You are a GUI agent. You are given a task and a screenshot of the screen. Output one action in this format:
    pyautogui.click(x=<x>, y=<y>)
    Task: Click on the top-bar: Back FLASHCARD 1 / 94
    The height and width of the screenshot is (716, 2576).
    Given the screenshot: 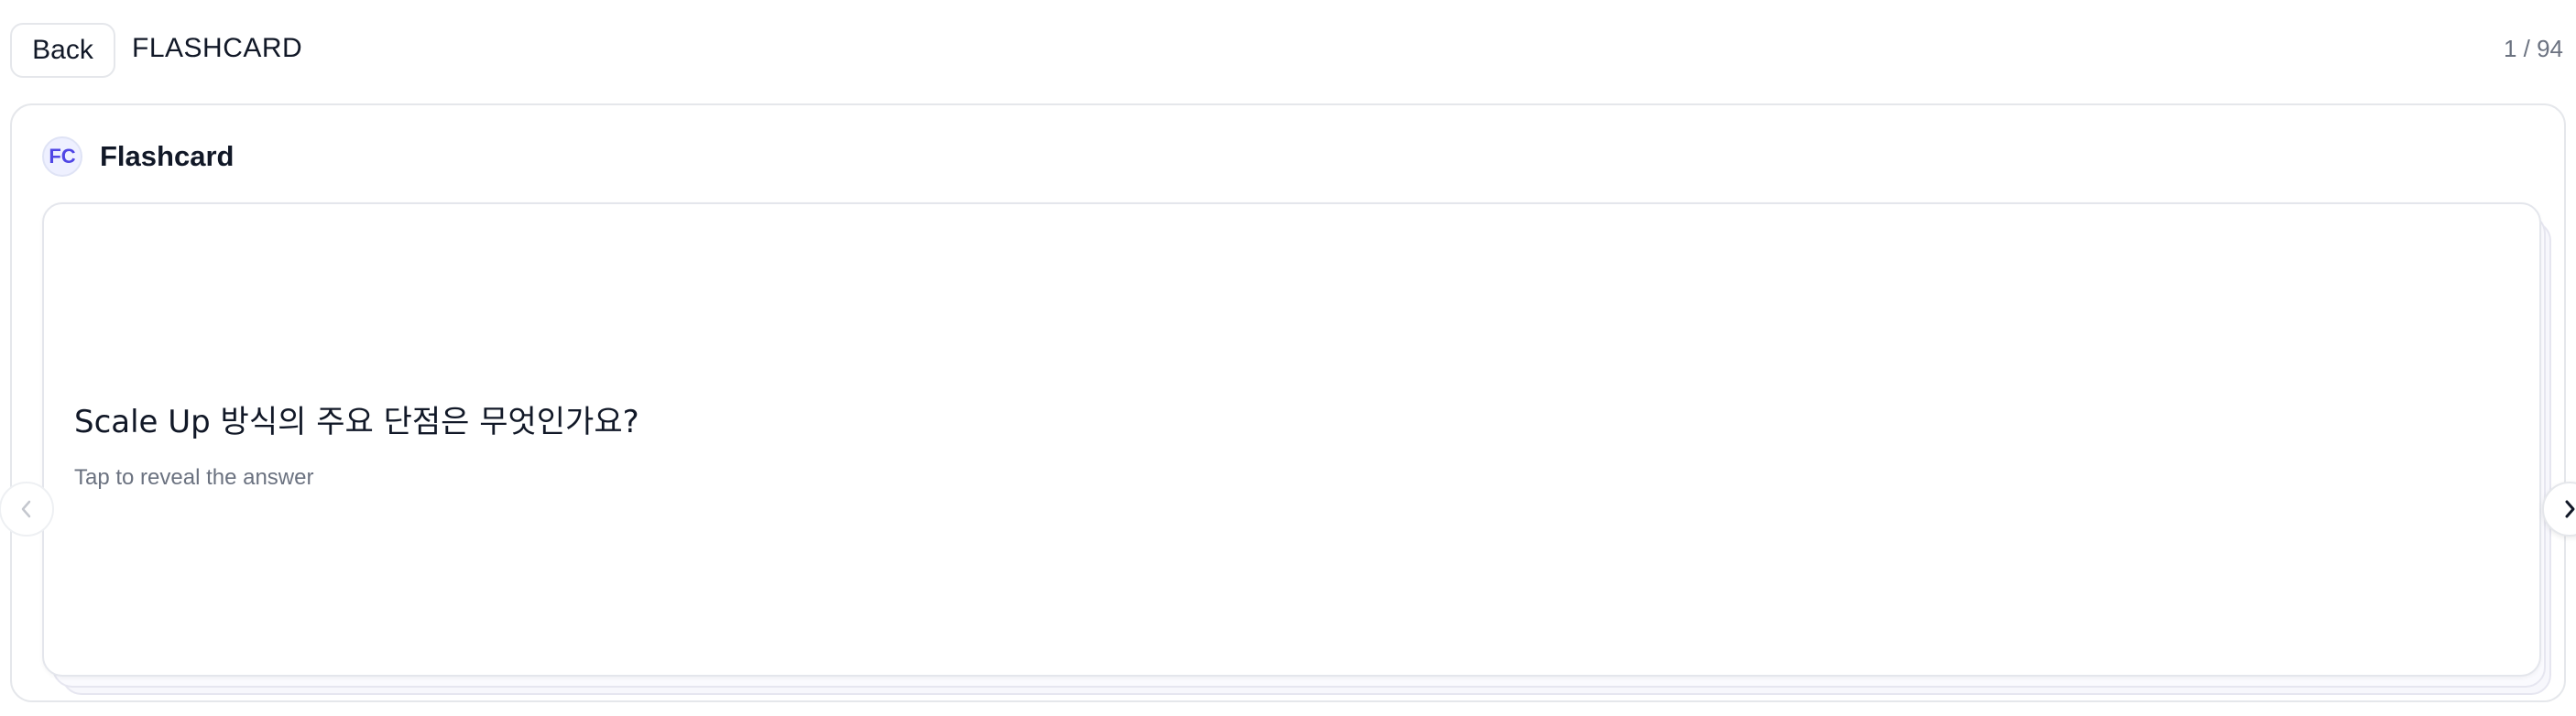 What is the action you would take?
    pyautogui.click(x=1288, y=51)
    